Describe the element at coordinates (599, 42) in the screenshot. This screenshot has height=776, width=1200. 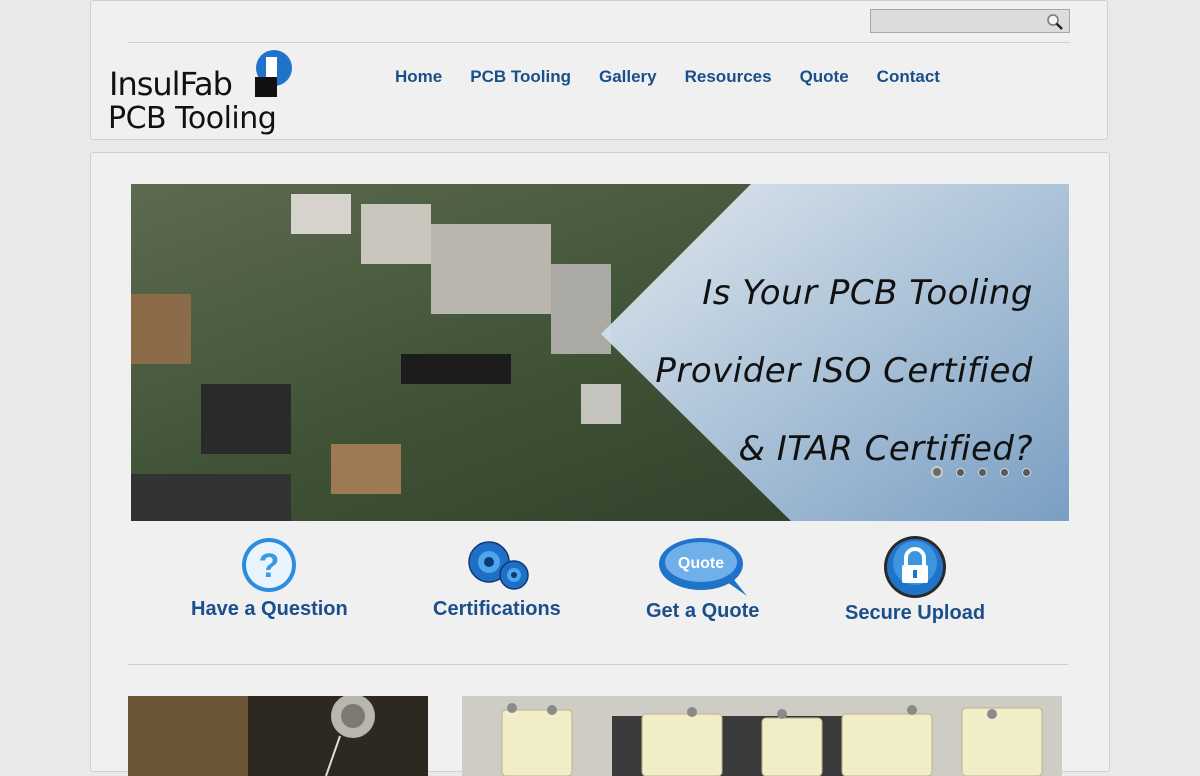
I see `header-divider` at that location.